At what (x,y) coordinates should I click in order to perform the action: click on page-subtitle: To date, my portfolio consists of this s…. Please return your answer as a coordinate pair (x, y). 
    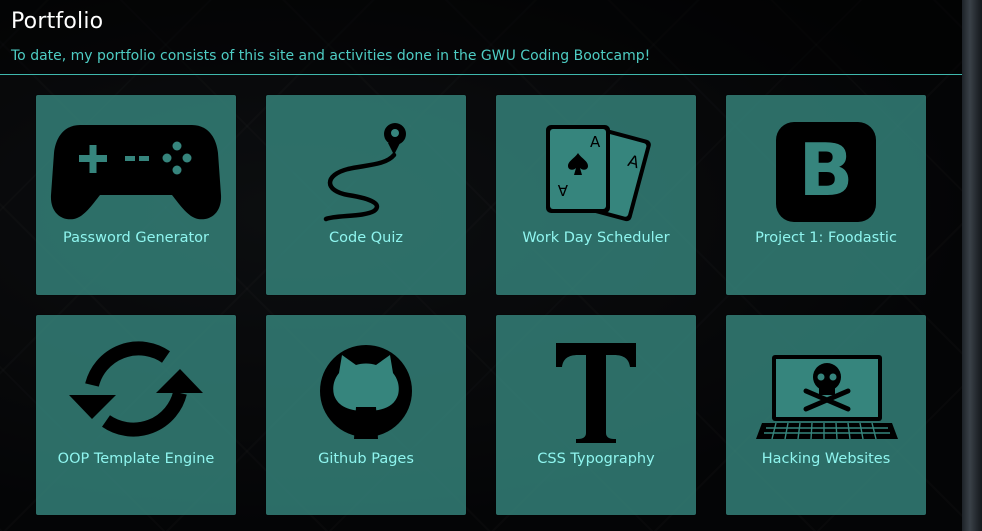
    Looking at the image, I should click on (331, 56).